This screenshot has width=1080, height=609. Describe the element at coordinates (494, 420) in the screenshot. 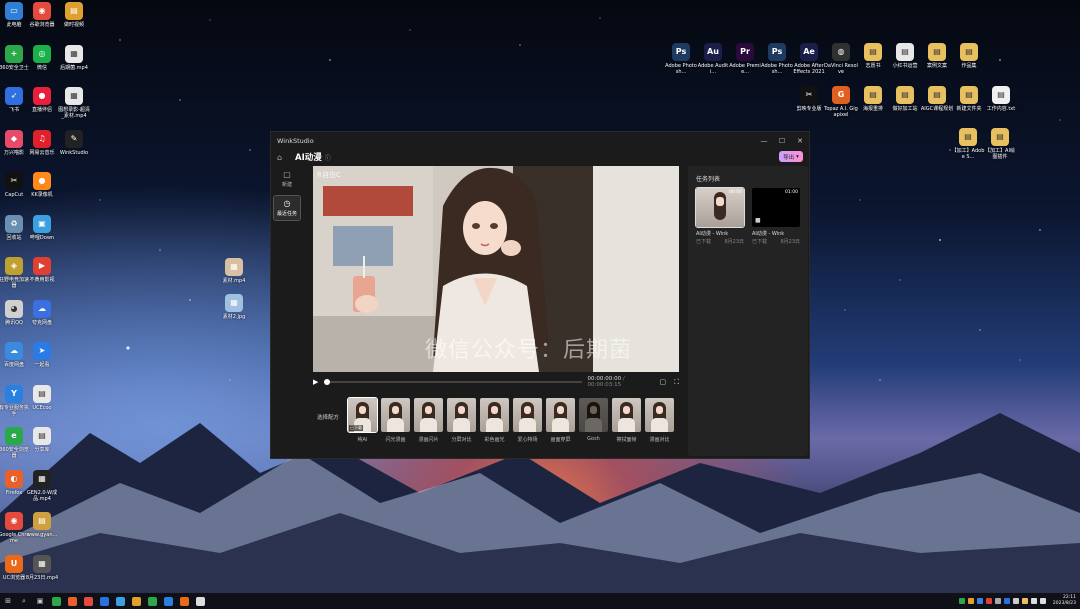

I see `preset-item: 彩色画光` at that location.